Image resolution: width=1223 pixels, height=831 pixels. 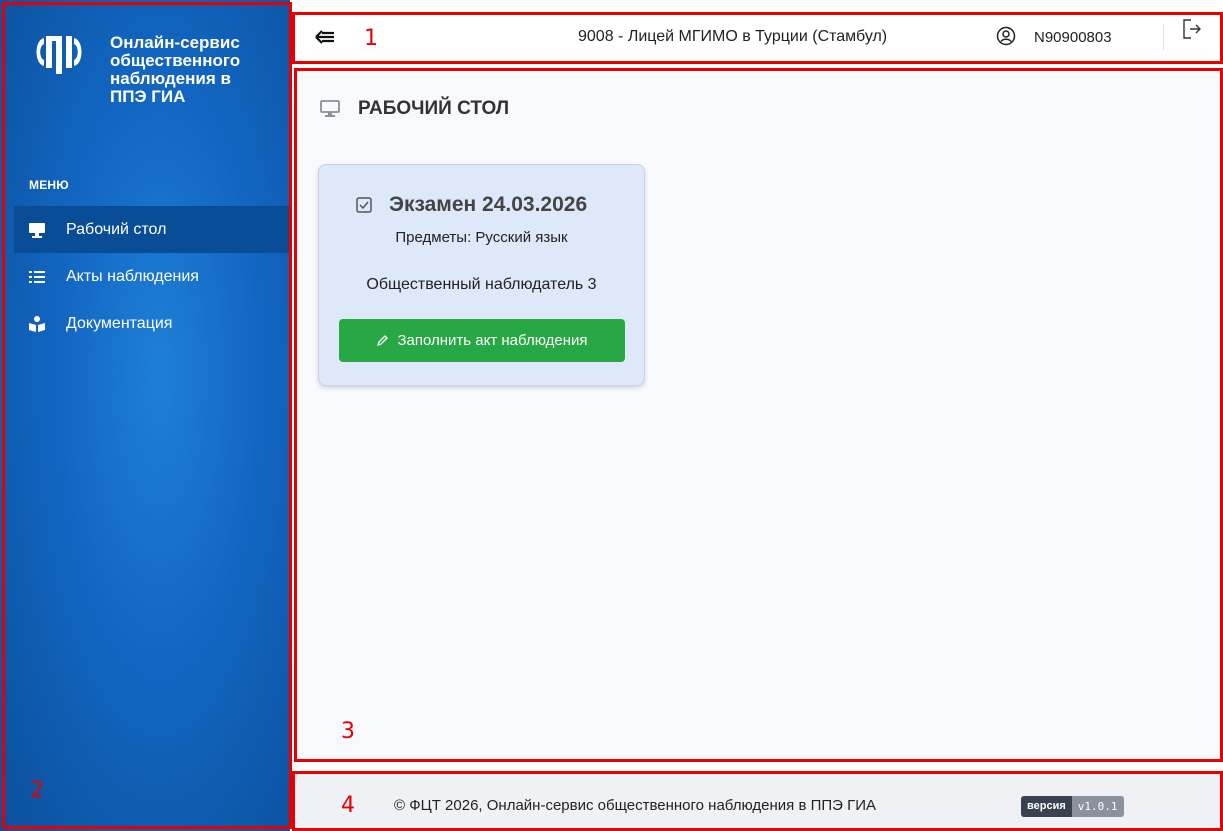 I want to click on brand-line: наблюдения в, so click(x=170, y=78).